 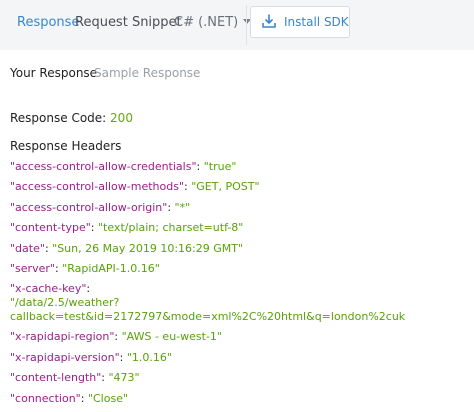 What do you see at coordinates (89, 207) in the screenshot?
I see `header-key: "access-control-allow-origin"` at bounding box center [89, 207].